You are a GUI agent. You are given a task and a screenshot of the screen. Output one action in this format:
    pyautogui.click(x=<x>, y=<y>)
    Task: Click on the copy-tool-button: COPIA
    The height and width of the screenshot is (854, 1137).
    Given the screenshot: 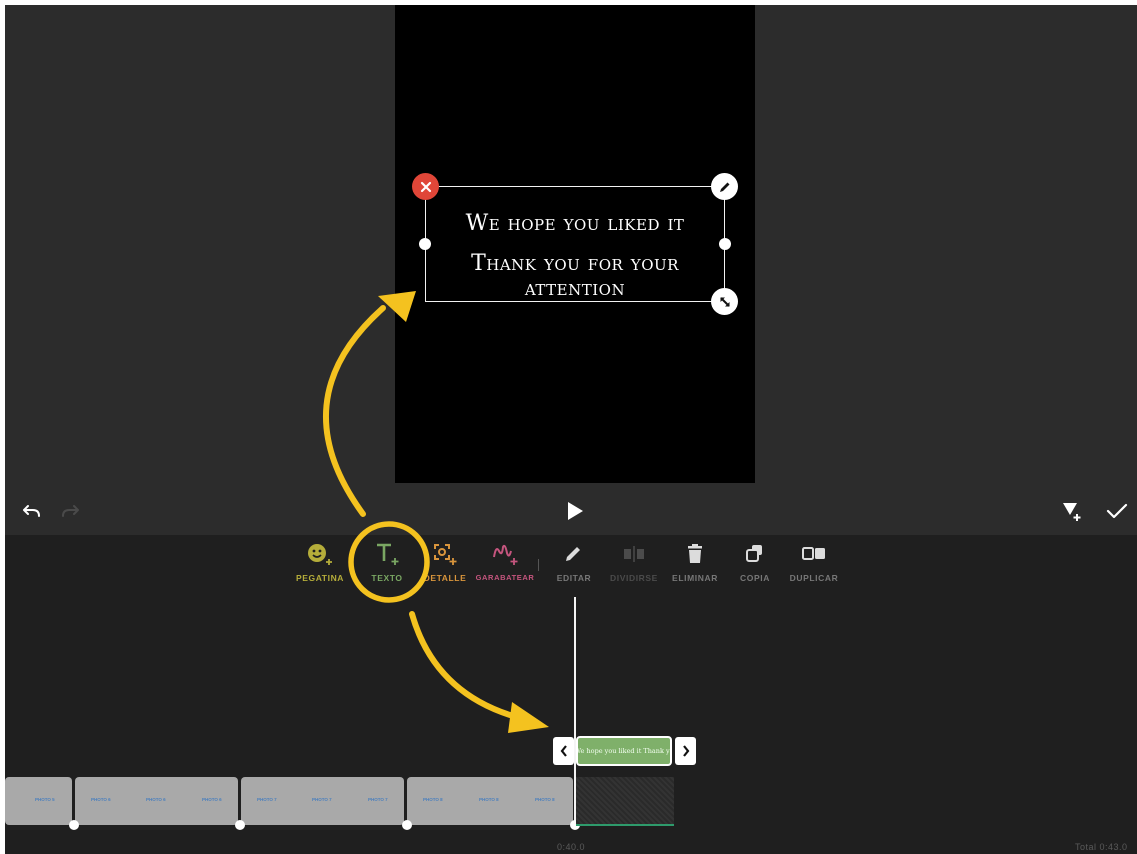 What is the action you would take?
    pyautogui.click(x=755, y=566)
    